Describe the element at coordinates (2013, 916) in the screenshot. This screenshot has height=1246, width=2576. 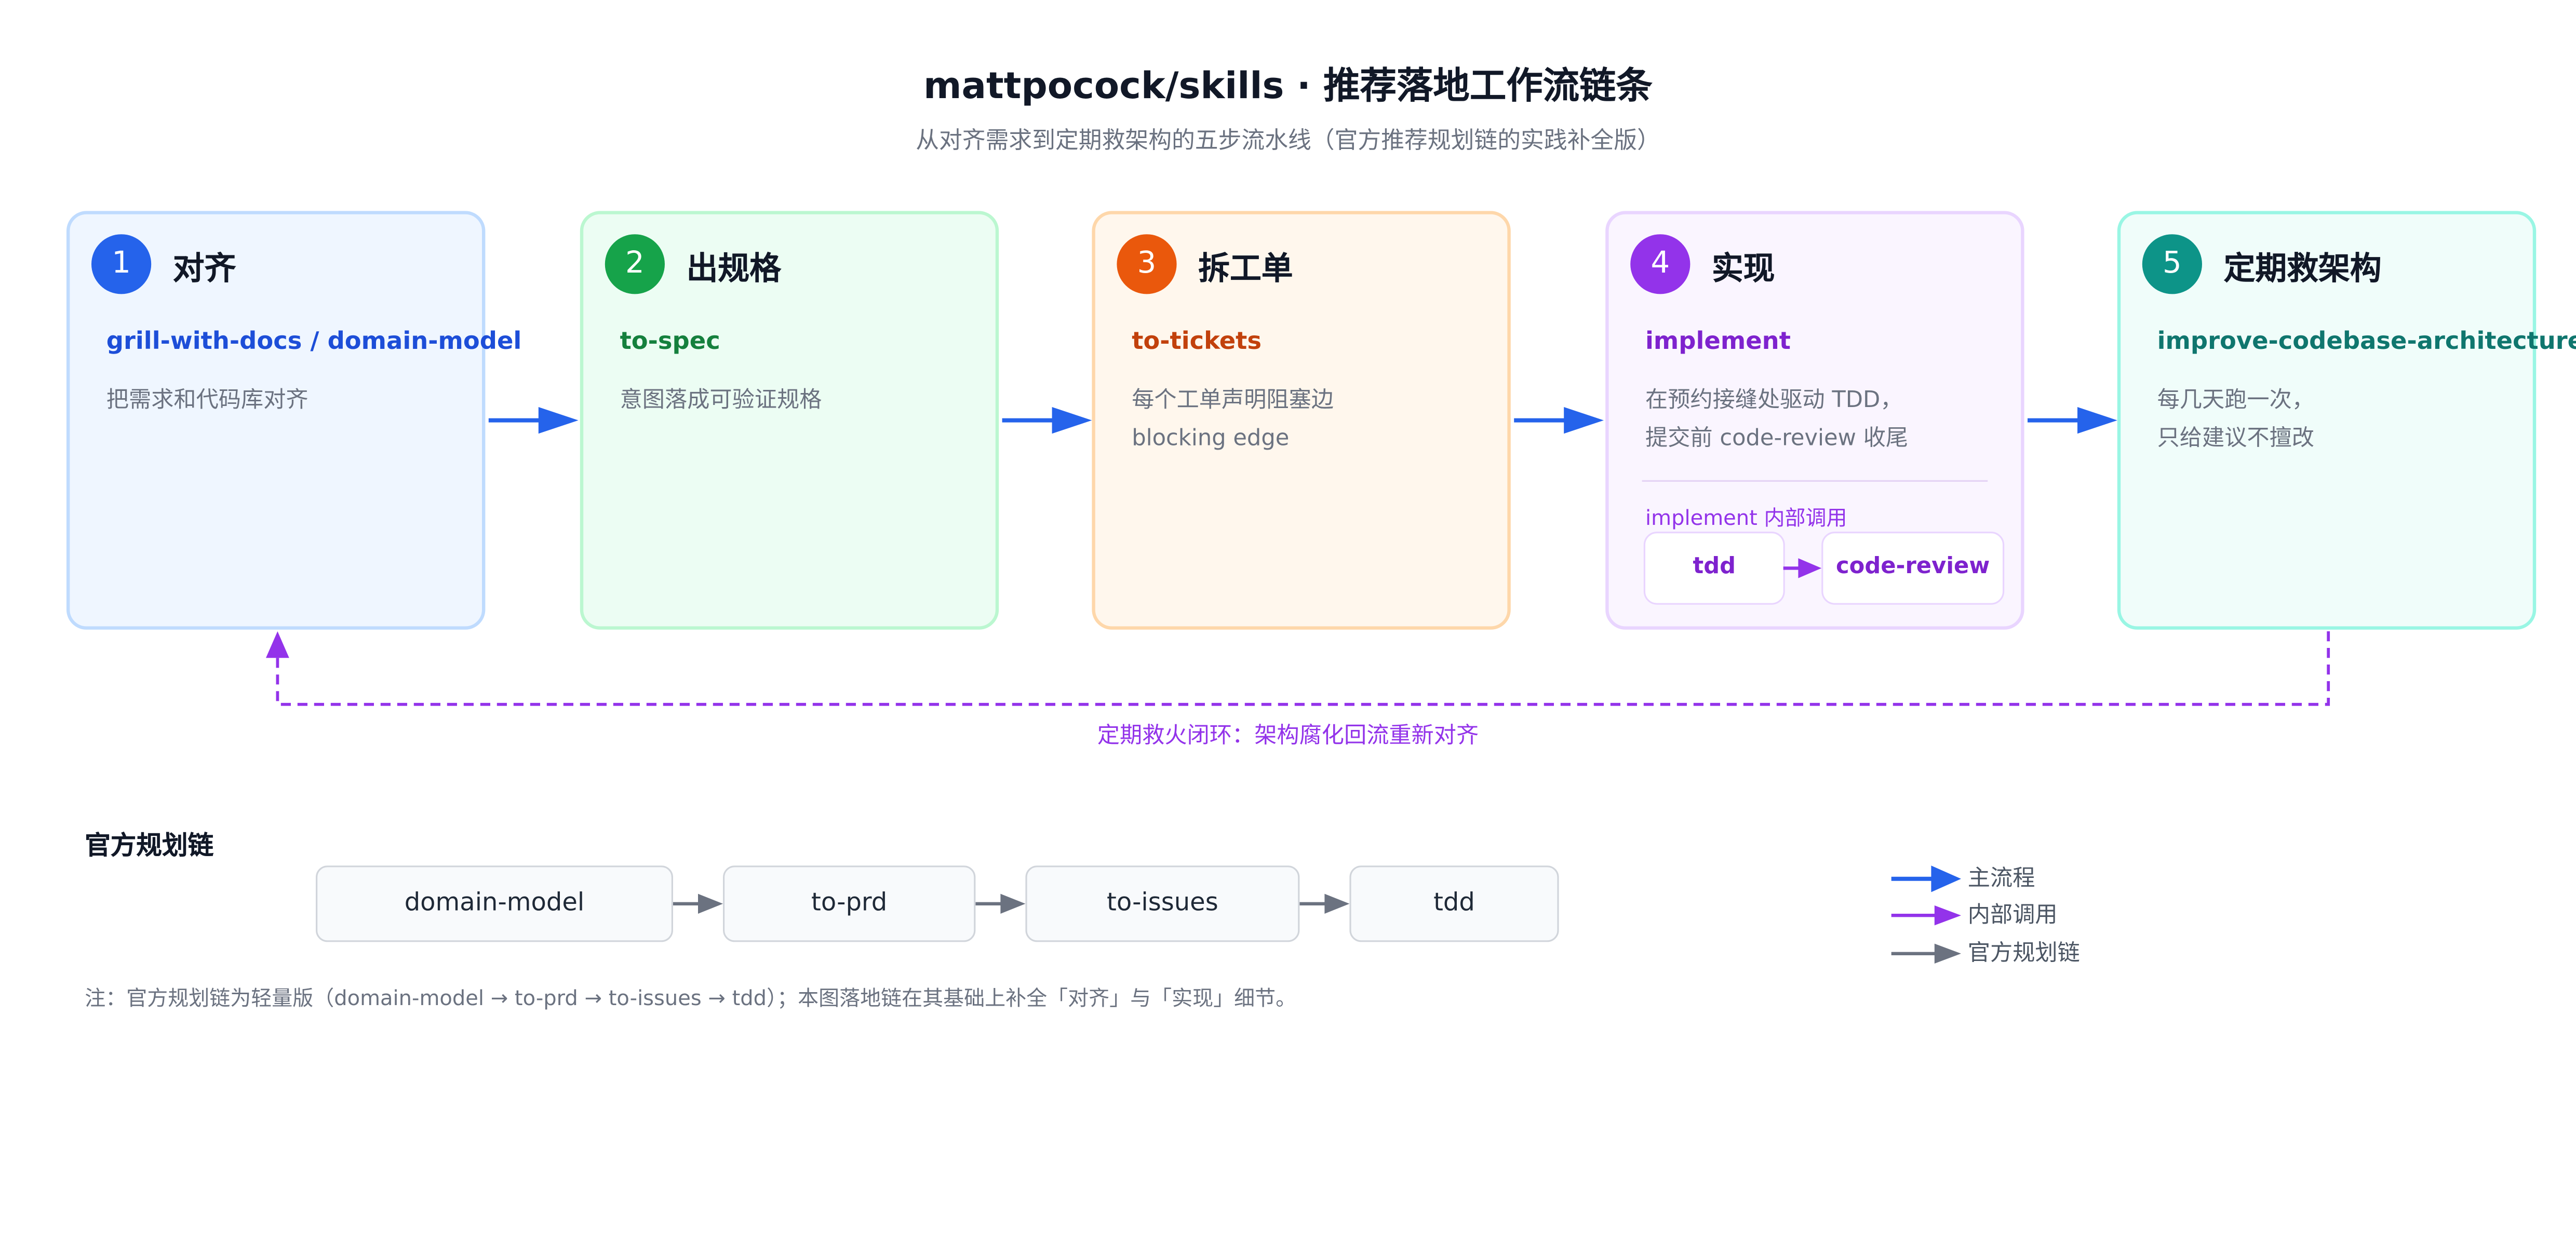
I see `legend-label: 内部调用` at that location.